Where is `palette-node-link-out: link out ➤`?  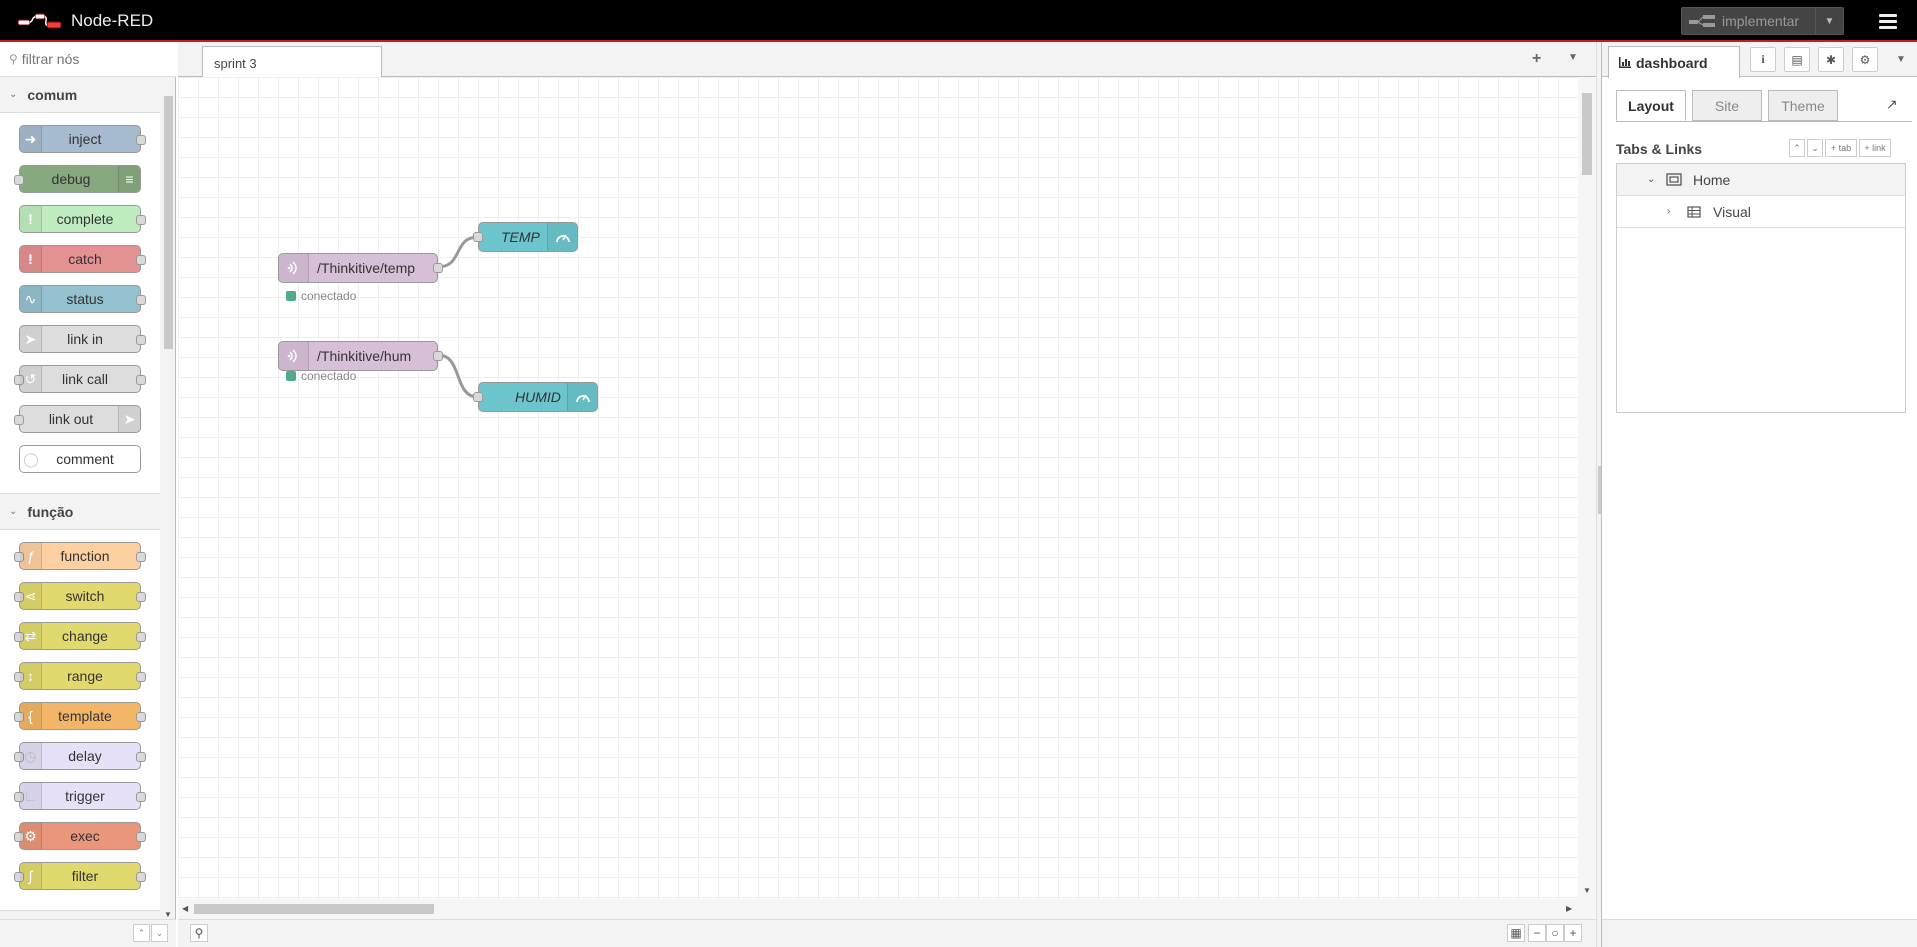
palette-node-link-out: link out ➤ is located at coordinates (77, 419).